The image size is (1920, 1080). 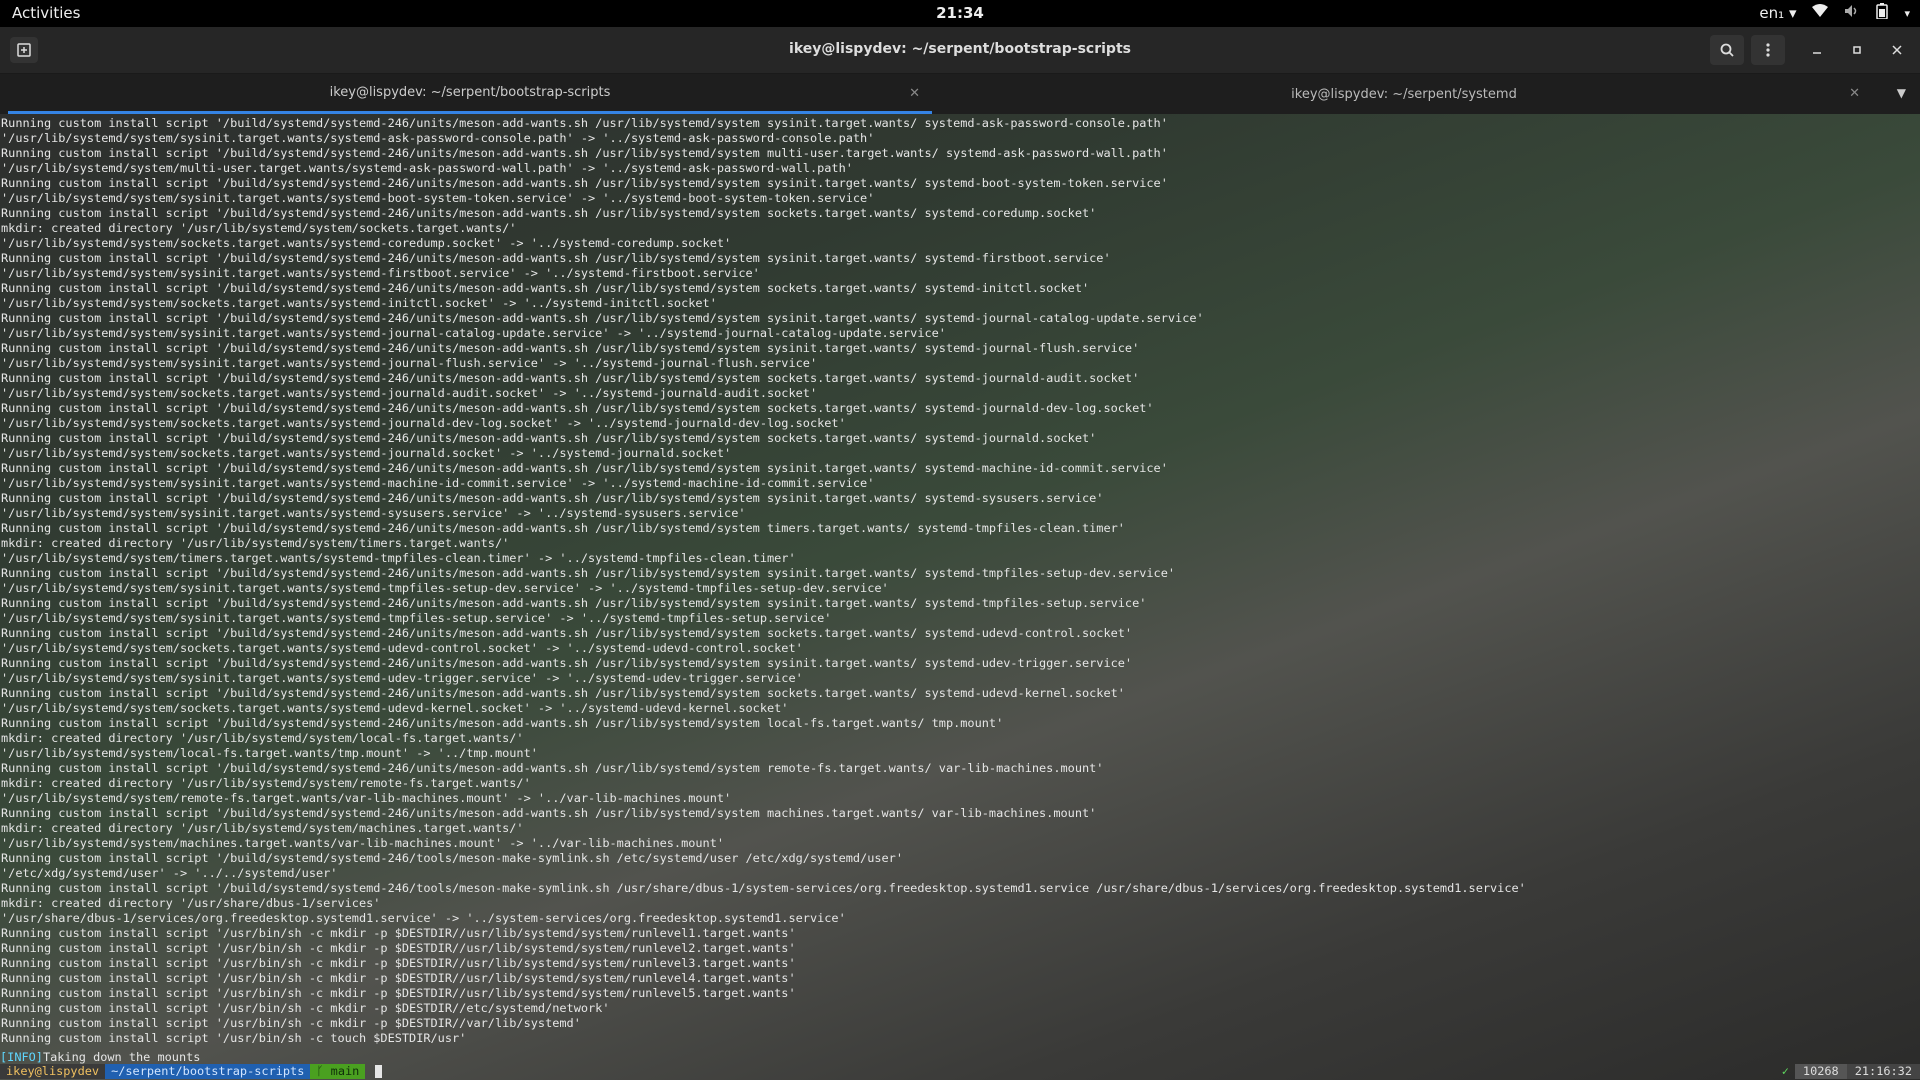 What do you see at coordinates (1820, 13) in the screenshot?
I see `wifi-icon` at bounding box center [1820, 13].